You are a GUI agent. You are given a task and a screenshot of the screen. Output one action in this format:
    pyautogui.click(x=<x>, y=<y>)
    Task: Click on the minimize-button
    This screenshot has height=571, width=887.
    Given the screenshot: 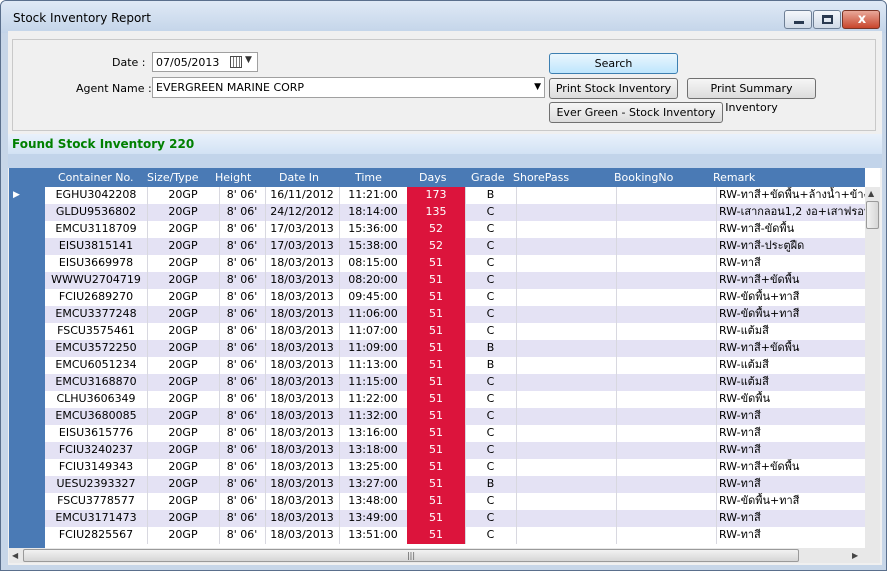 What is the action you would take?
    pyautogui.click(x=798, y=19)
    